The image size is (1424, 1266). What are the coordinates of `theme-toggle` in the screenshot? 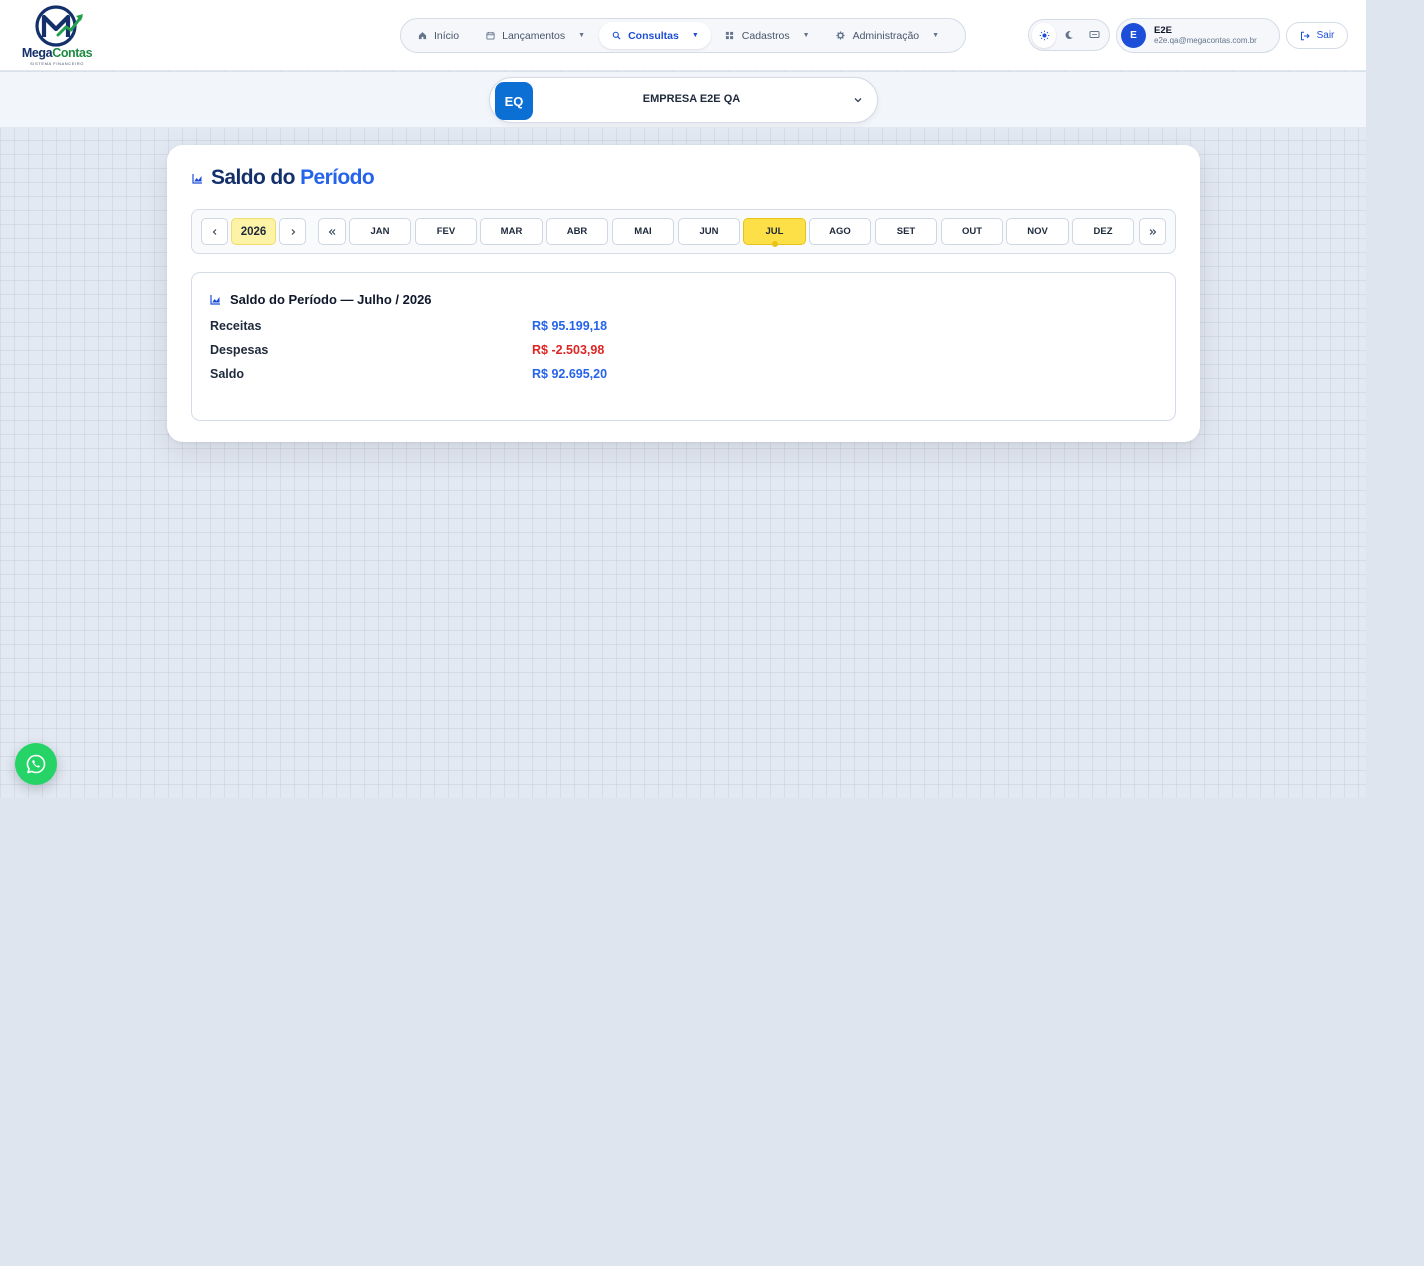 It's located at (1069, 35).